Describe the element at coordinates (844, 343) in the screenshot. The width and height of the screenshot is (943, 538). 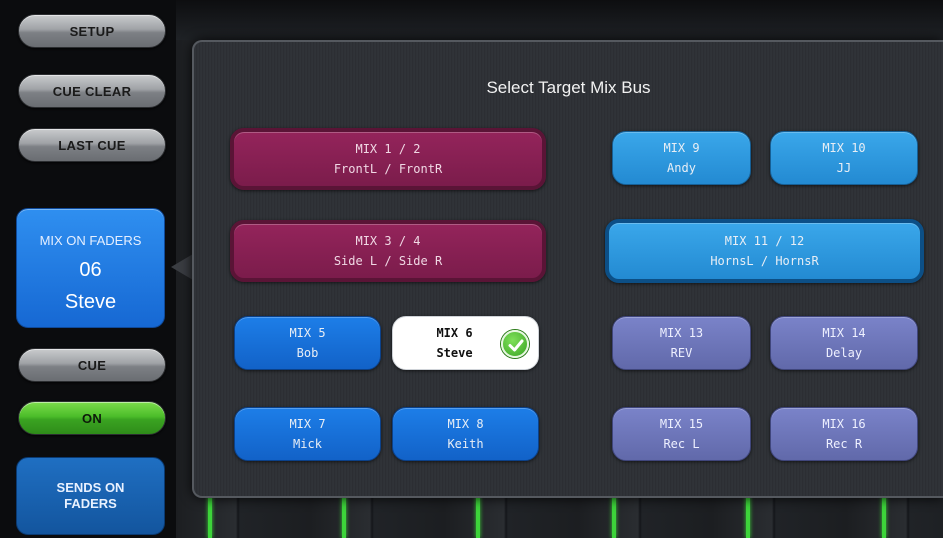
I see `mix-14-button: MIX 14 Delay` at that location.